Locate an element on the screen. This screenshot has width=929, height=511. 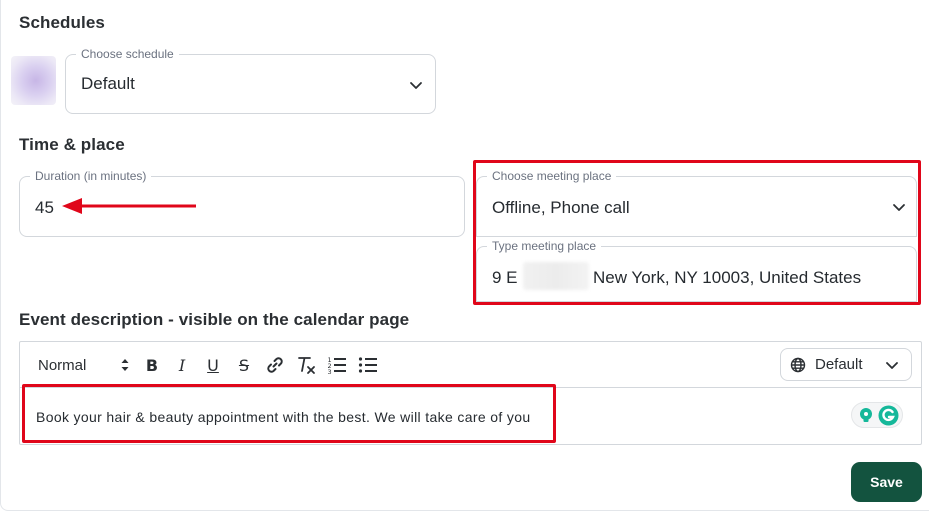
description-highlight is located at coordinates (289, 413).